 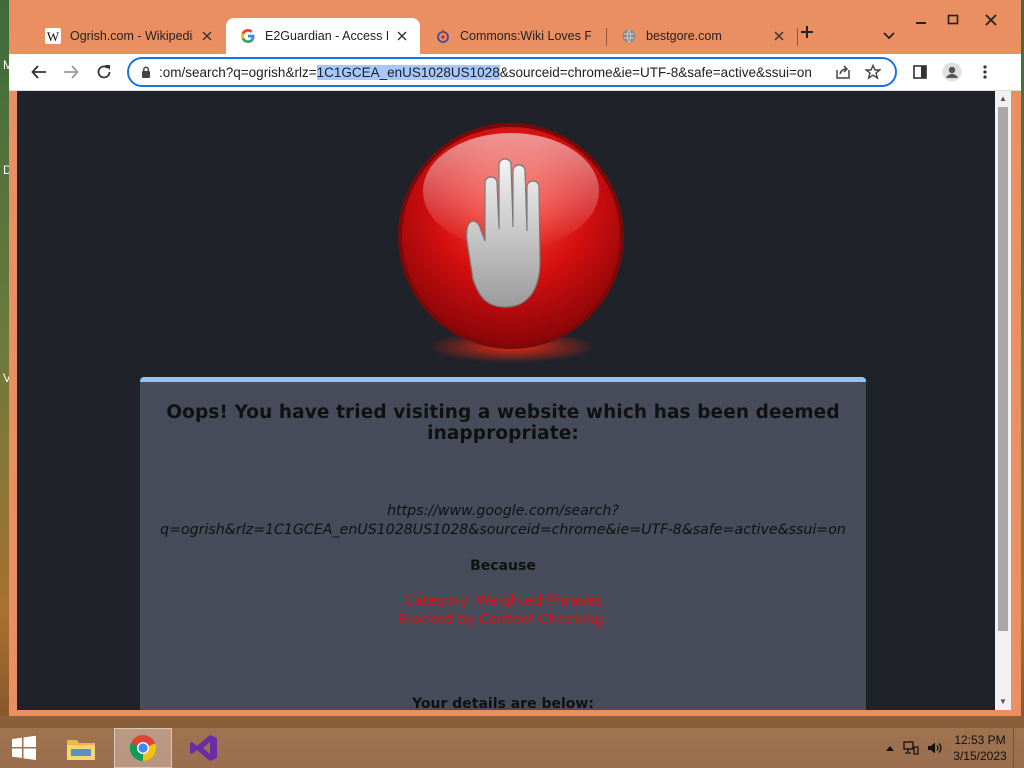 What do you see at coordinates (503, 601) in the screenshot?
I see `block-category: Category: Weighted Phrases` at bounding box center [503, 601].